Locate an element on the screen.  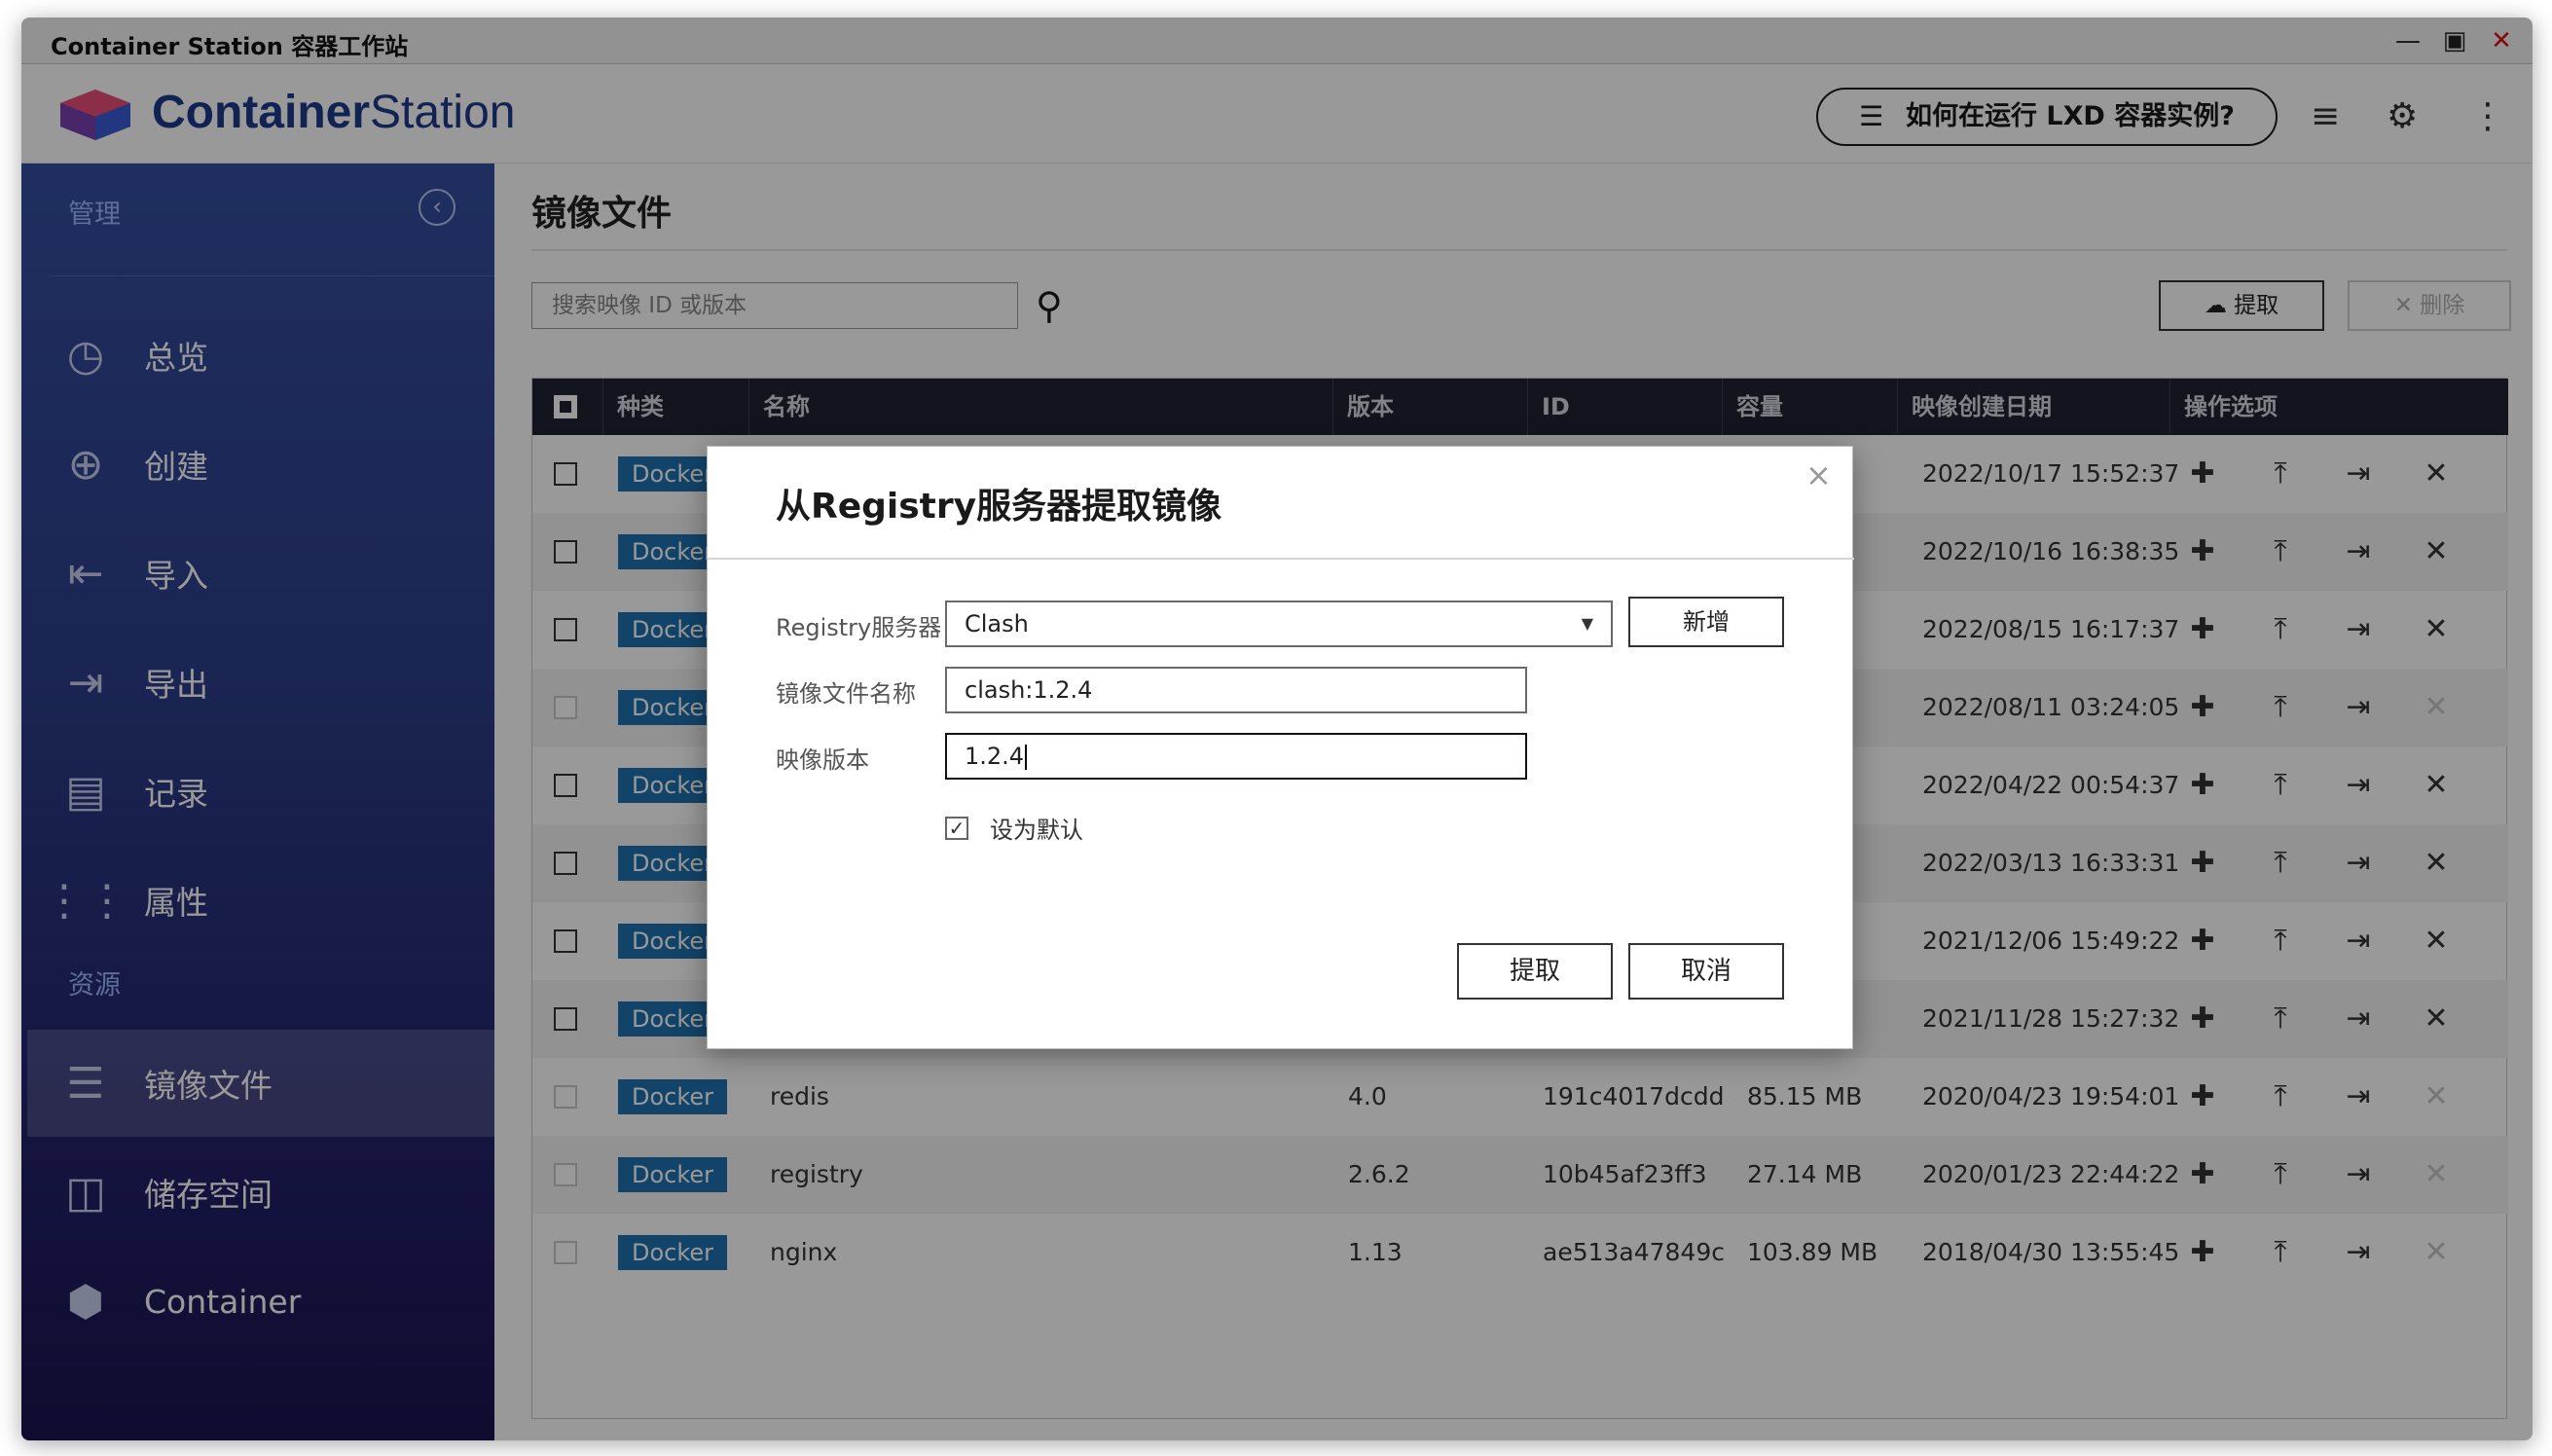
registry-label: Registry服务器 is located at coordinates (859, 627).